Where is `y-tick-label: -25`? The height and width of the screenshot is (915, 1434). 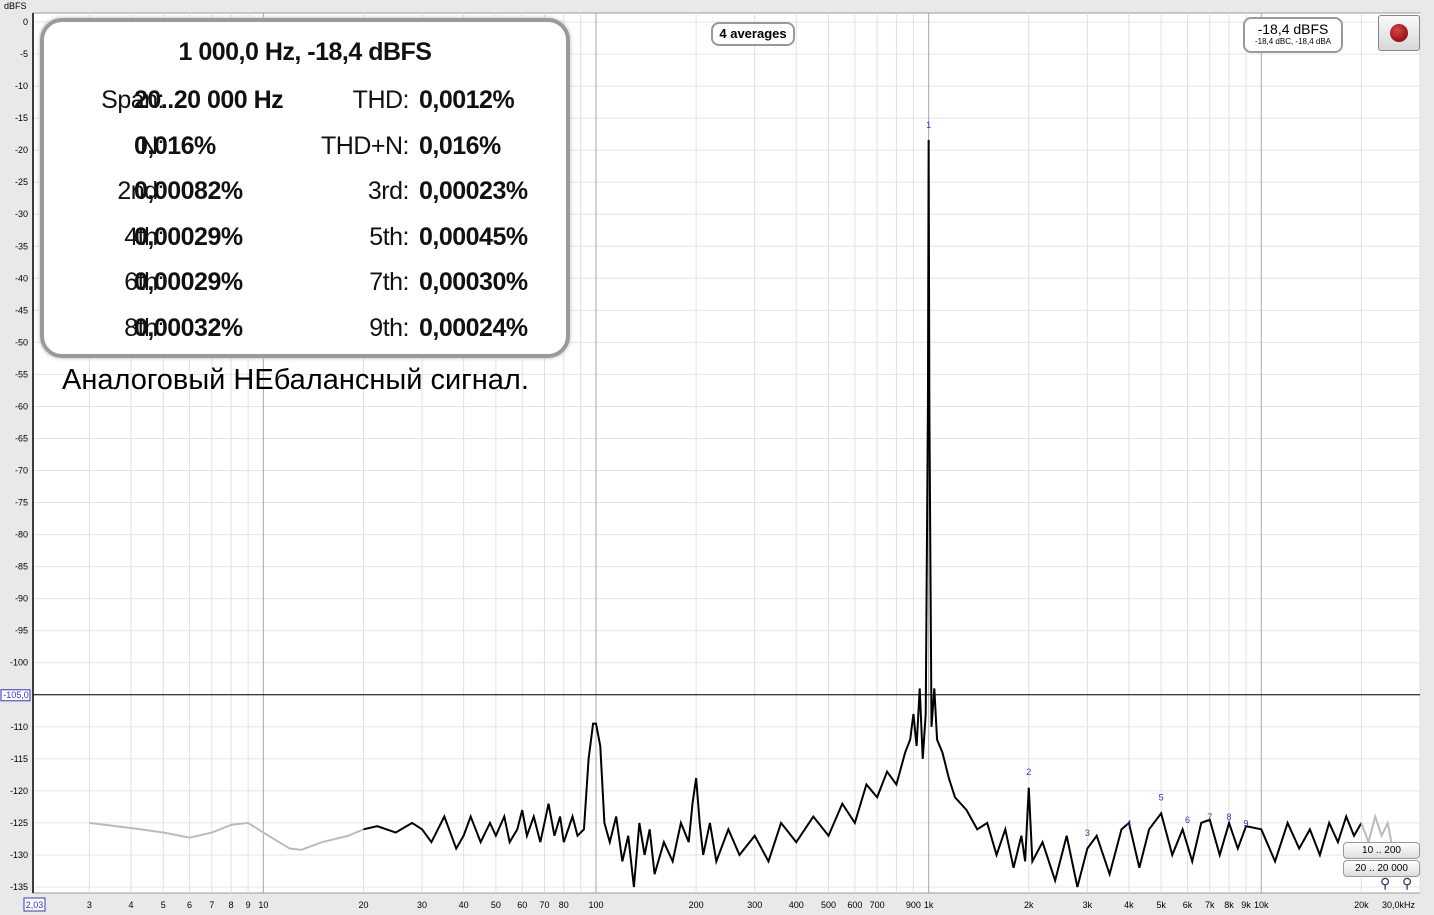
y-tick-label: -25 is located at coordinates (21, 182).